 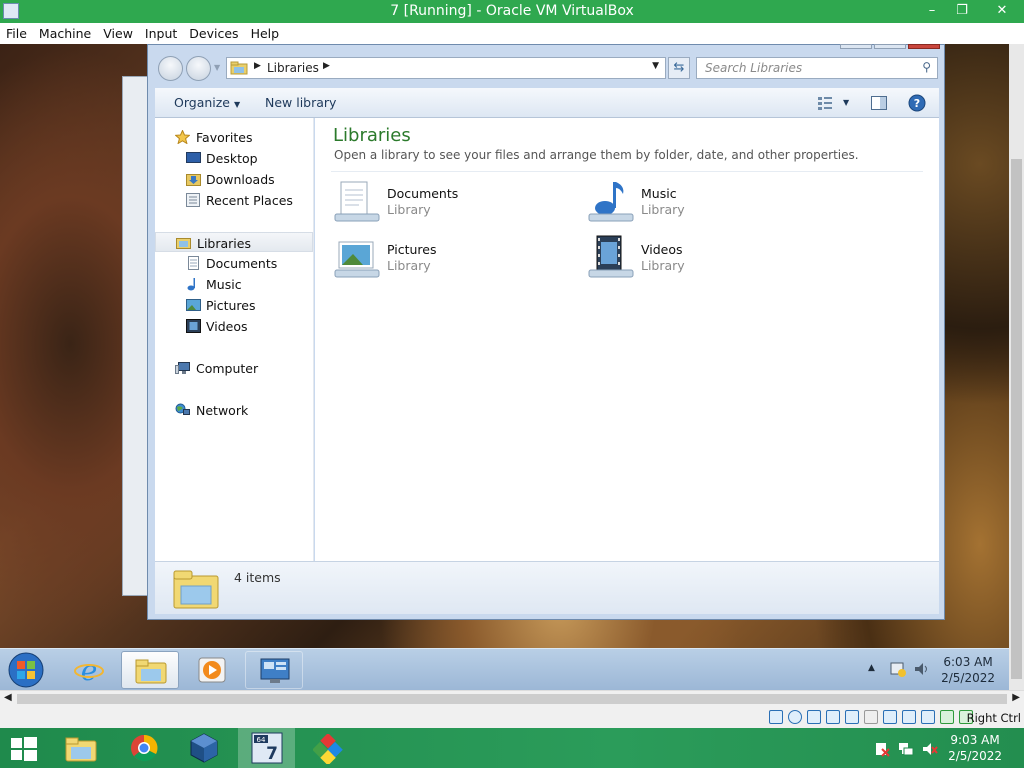 What do you see at coordinates (234, 200) in the screenshot?
I see `nav-item-recent-places: Recent Places` at bounding box center [234, 200].